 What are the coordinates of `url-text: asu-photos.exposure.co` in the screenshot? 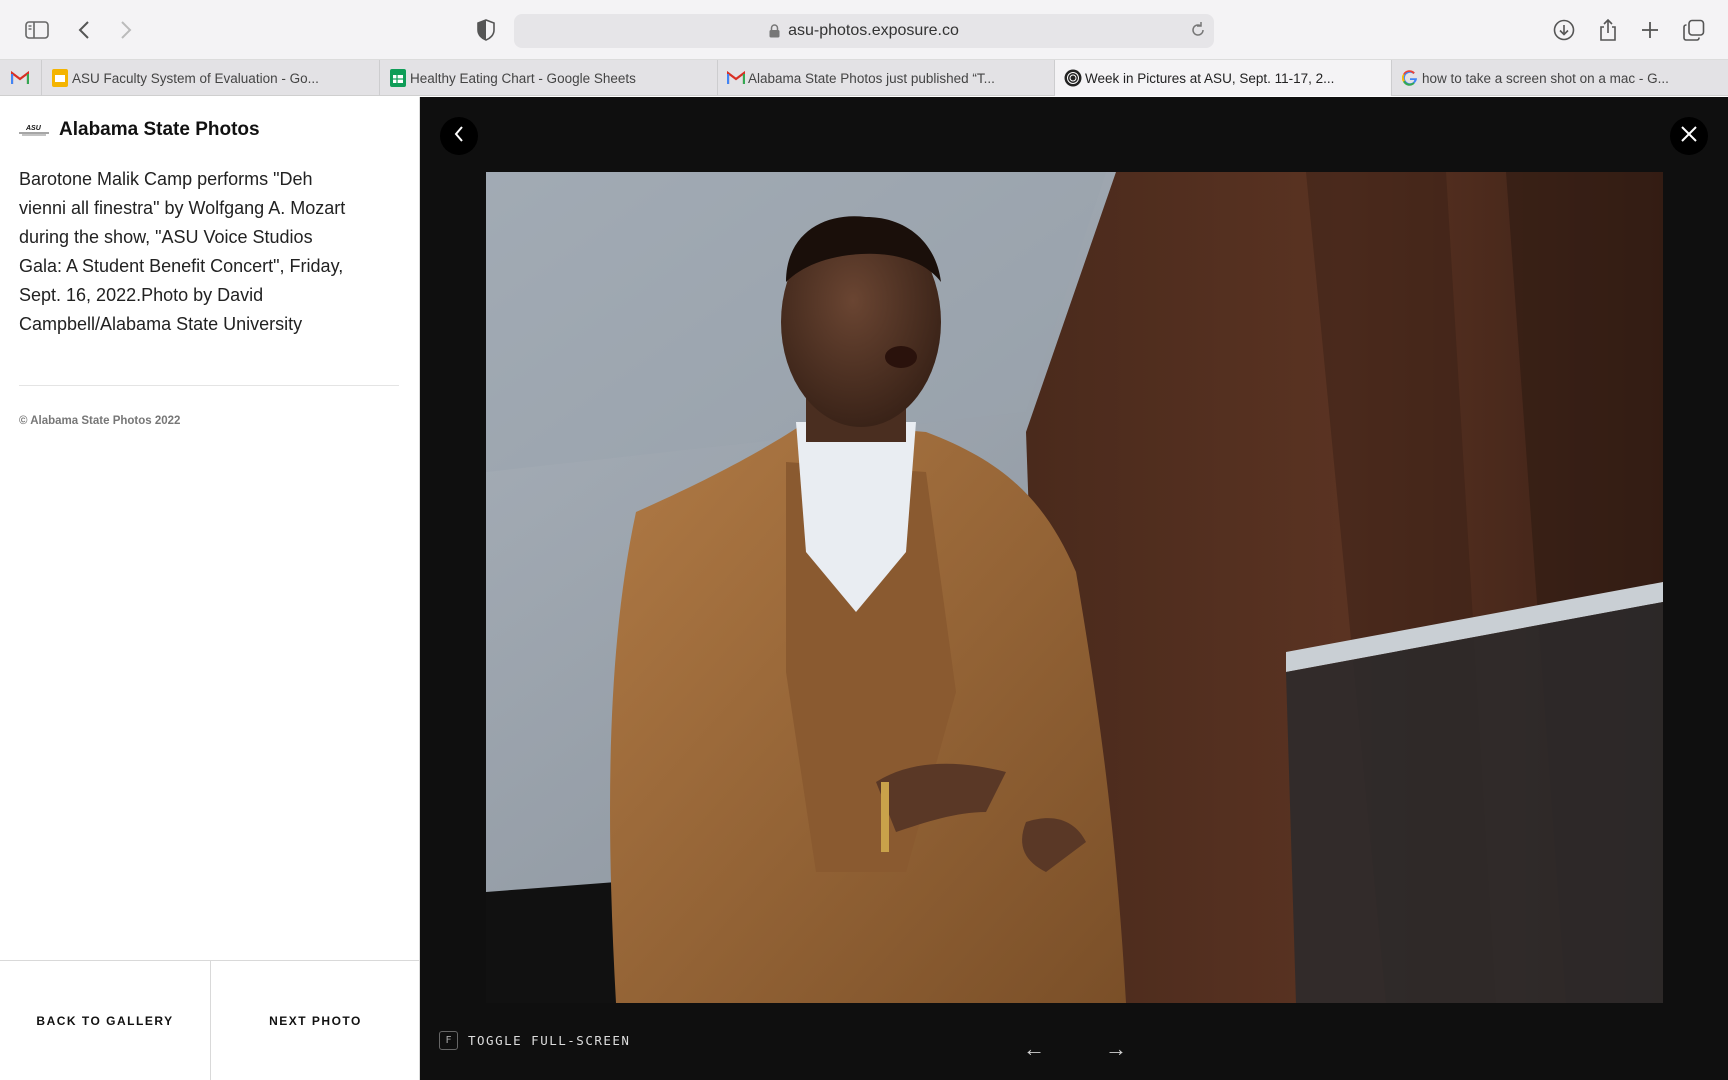 It's located at (873, 30).